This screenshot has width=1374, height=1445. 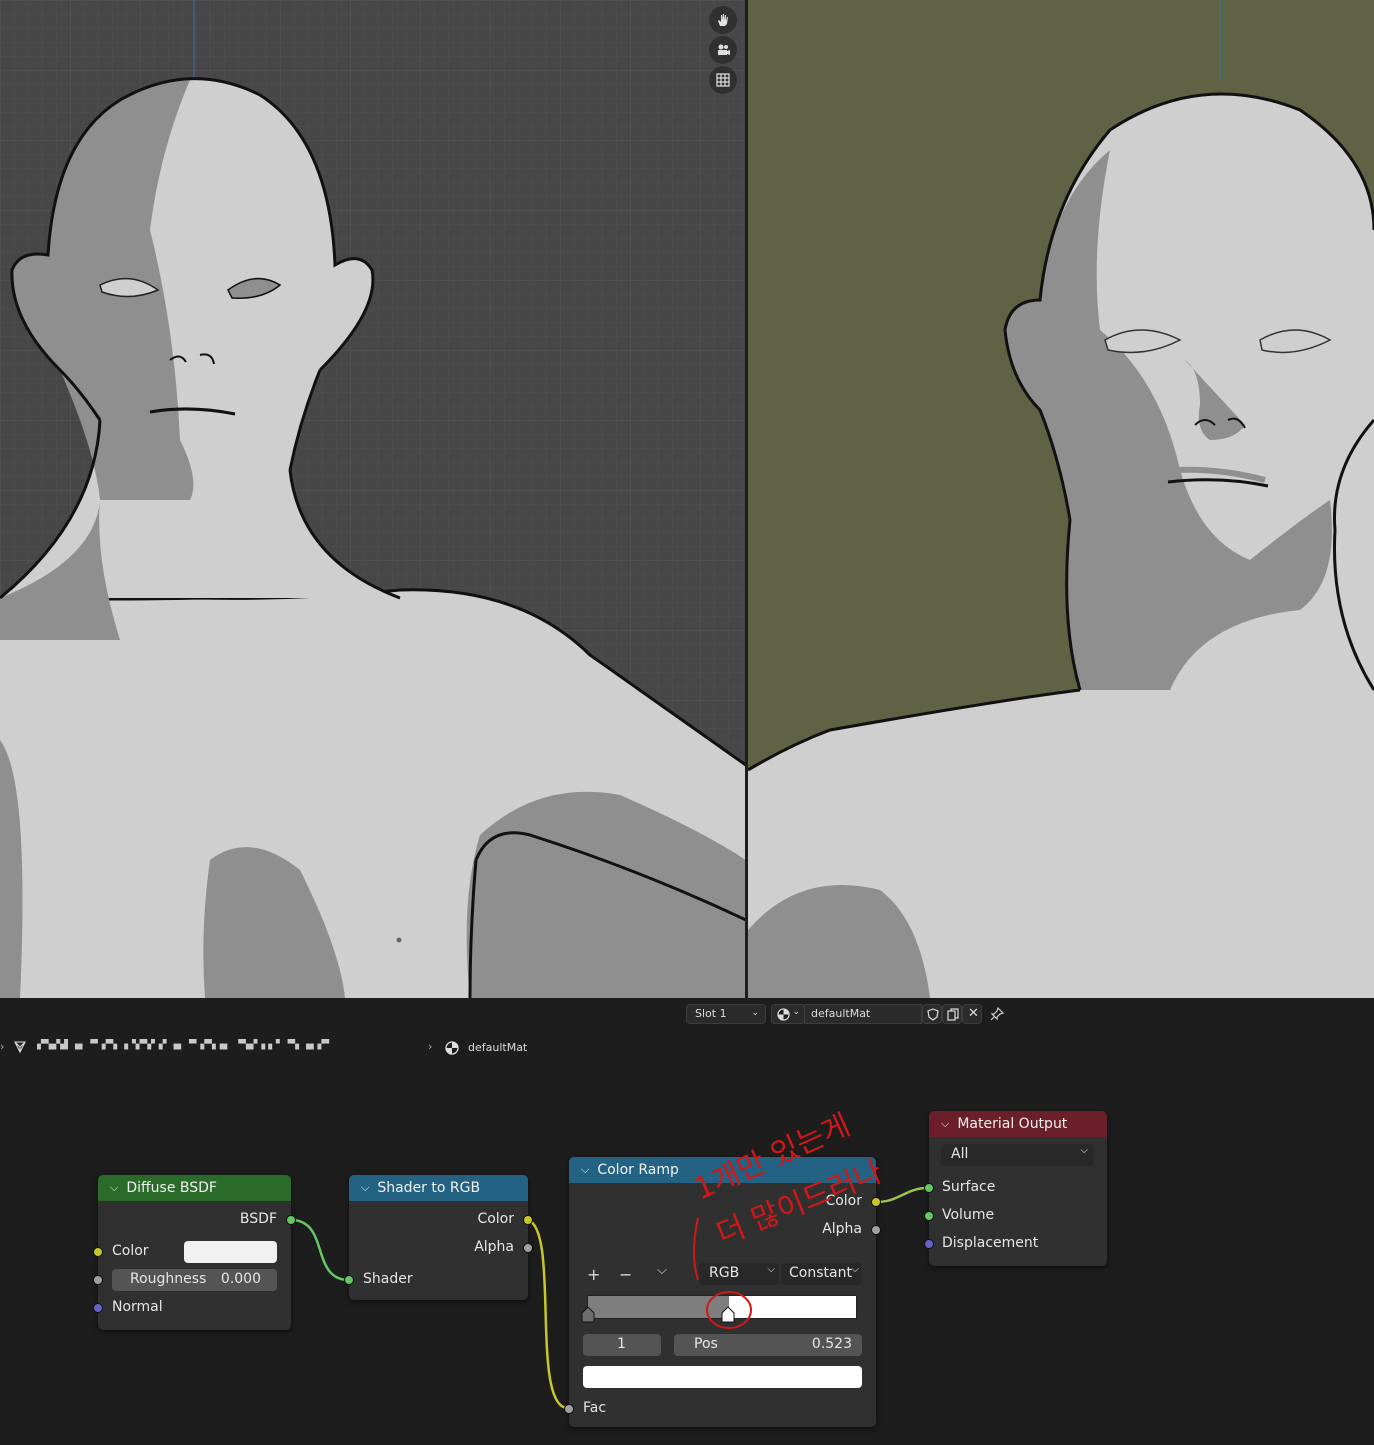 What do you see at coordinates (569, 1409) in the screenshot?
I see `input-socket-fac` at bounding box center [569, 1409].